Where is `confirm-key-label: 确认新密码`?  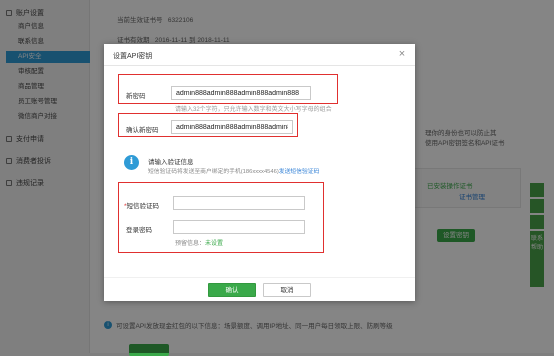 confirm-key-label: 确认新密码 is located at coordinates (142, 130).